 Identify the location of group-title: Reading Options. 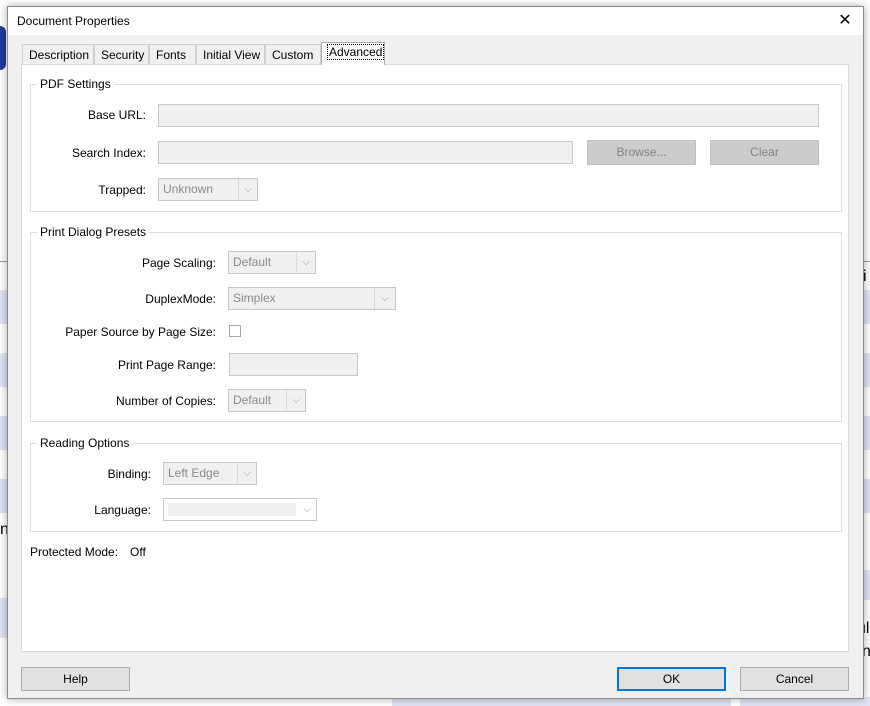
(85, 443).